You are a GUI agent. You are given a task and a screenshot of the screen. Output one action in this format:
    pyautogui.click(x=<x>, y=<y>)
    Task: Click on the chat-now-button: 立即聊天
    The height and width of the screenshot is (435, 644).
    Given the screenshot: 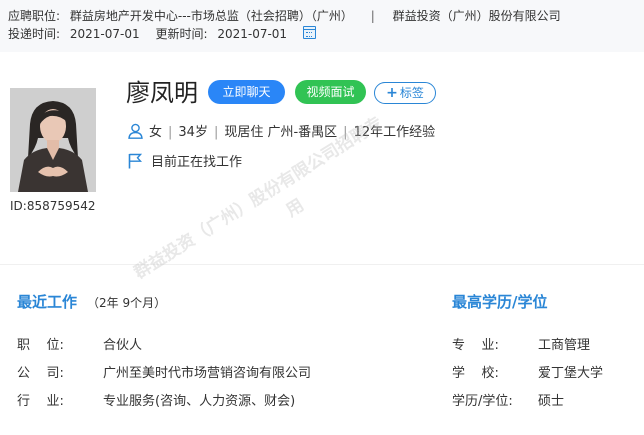 What is the action you would take?
    pyautogui.click(x=246, y=92)
    